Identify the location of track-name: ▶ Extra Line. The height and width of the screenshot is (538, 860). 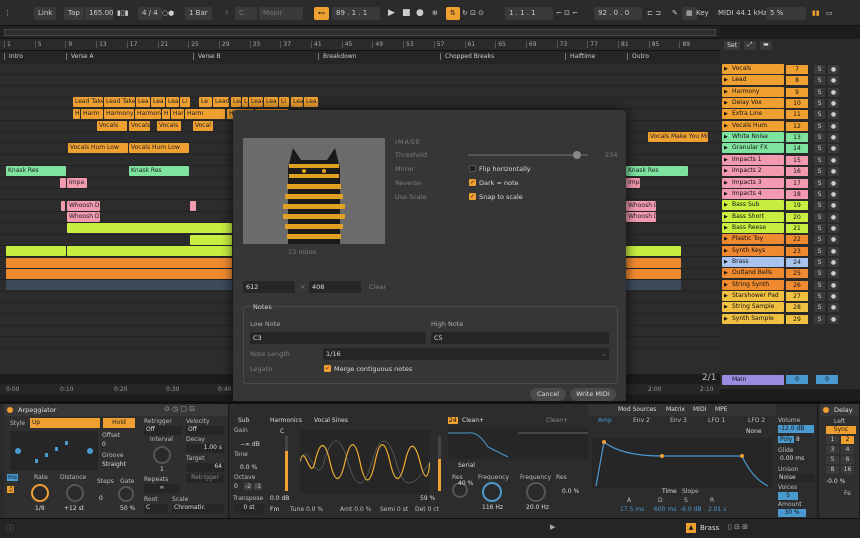
(753, 114).